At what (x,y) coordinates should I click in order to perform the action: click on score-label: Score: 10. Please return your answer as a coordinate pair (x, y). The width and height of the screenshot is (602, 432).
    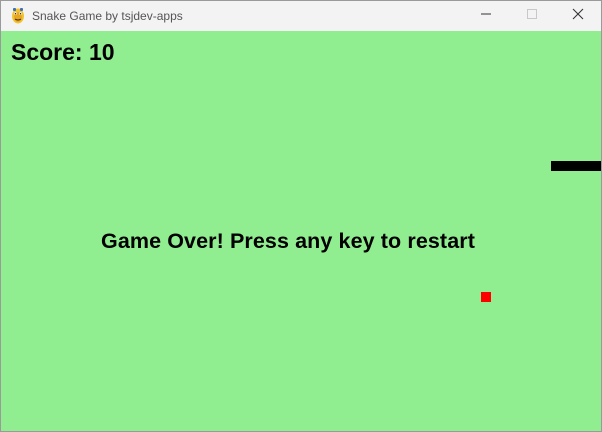
    Looking at the image, I should click on (63, 52).